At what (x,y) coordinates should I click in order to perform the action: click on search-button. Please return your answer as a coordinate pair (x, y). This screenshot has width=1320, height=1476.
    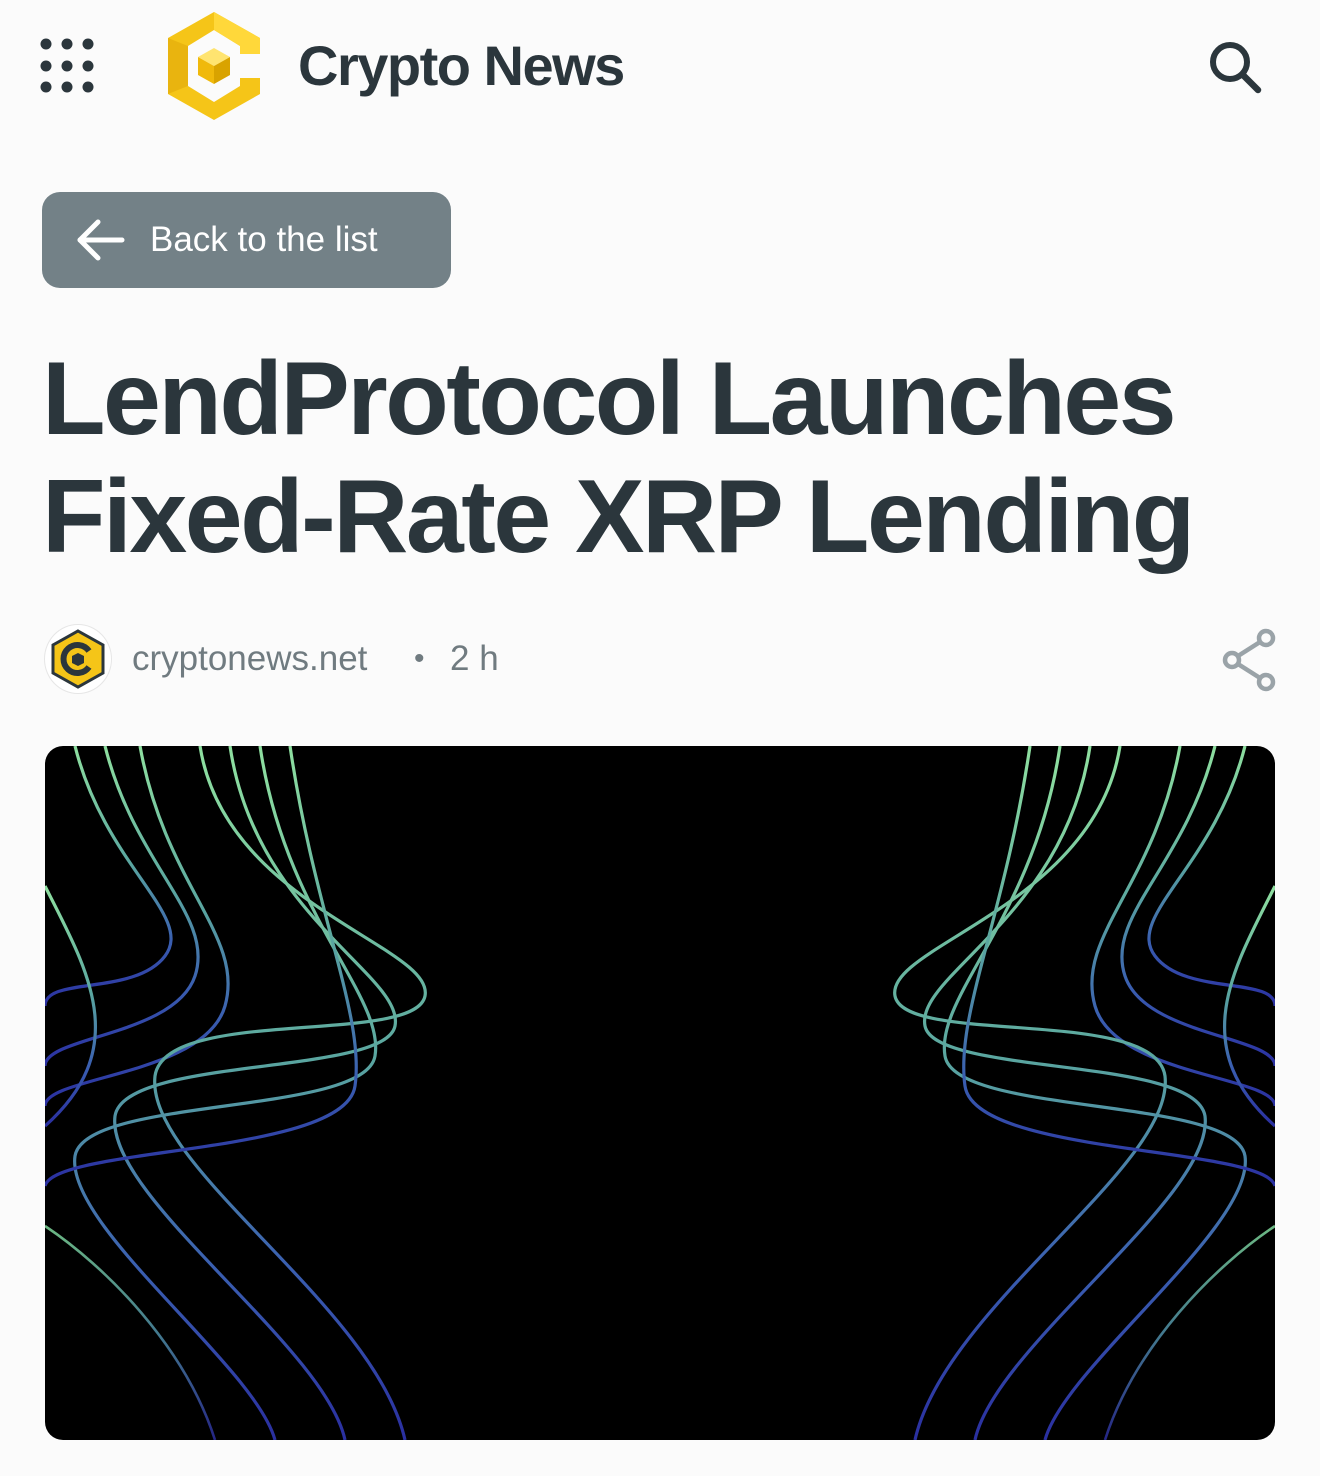
    Looking at the image, I should click on (1236, 68).